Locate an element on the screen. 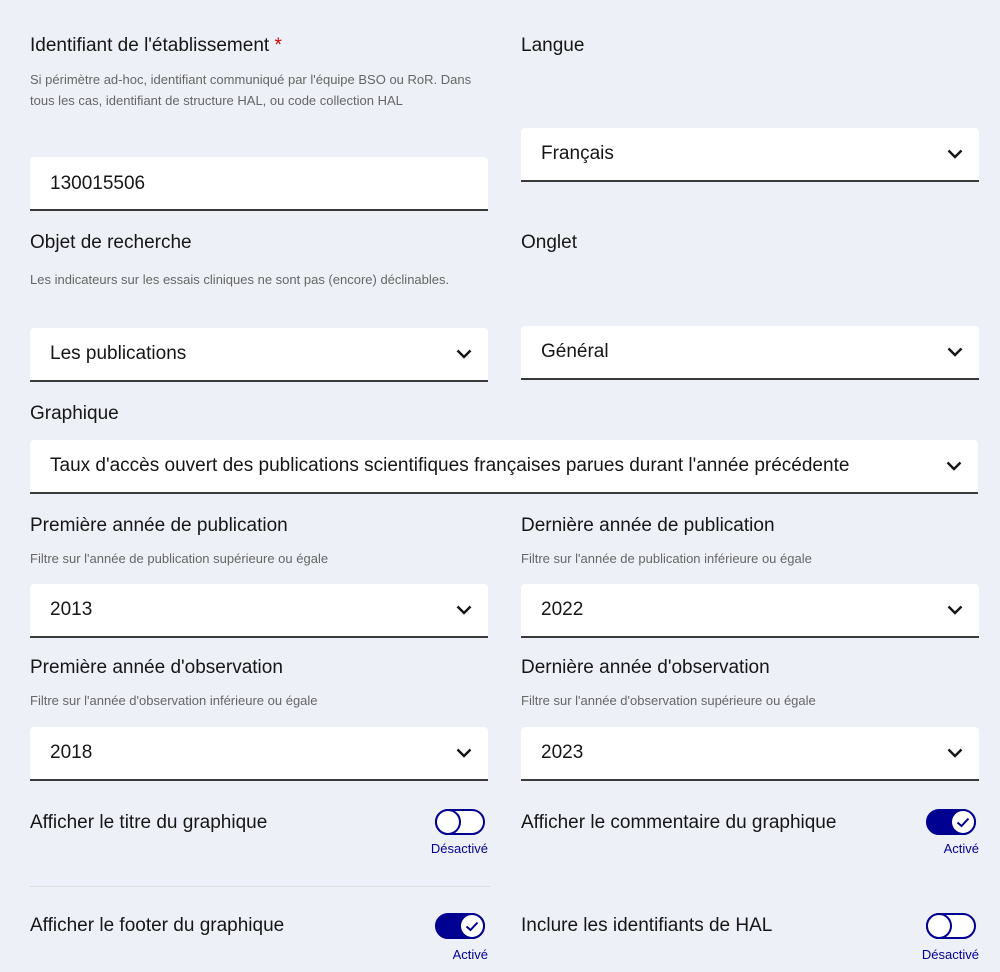 This screenshot has width=1000, height=972. first-obs-year-label: Première année d'observation is located at coordinates (156, 667).